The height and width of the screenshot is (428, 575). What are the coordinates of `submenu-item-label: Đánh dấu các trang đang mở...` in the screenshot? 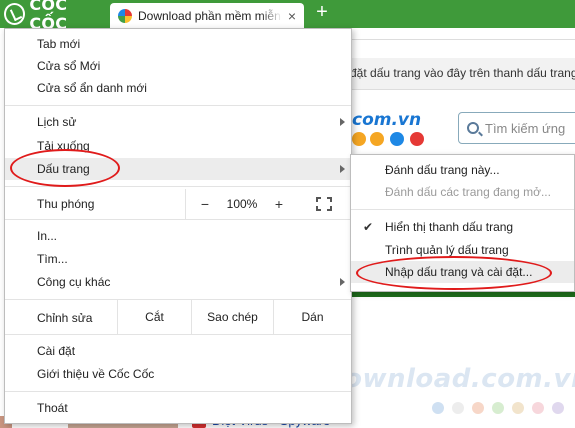 It's located at (468, 192).